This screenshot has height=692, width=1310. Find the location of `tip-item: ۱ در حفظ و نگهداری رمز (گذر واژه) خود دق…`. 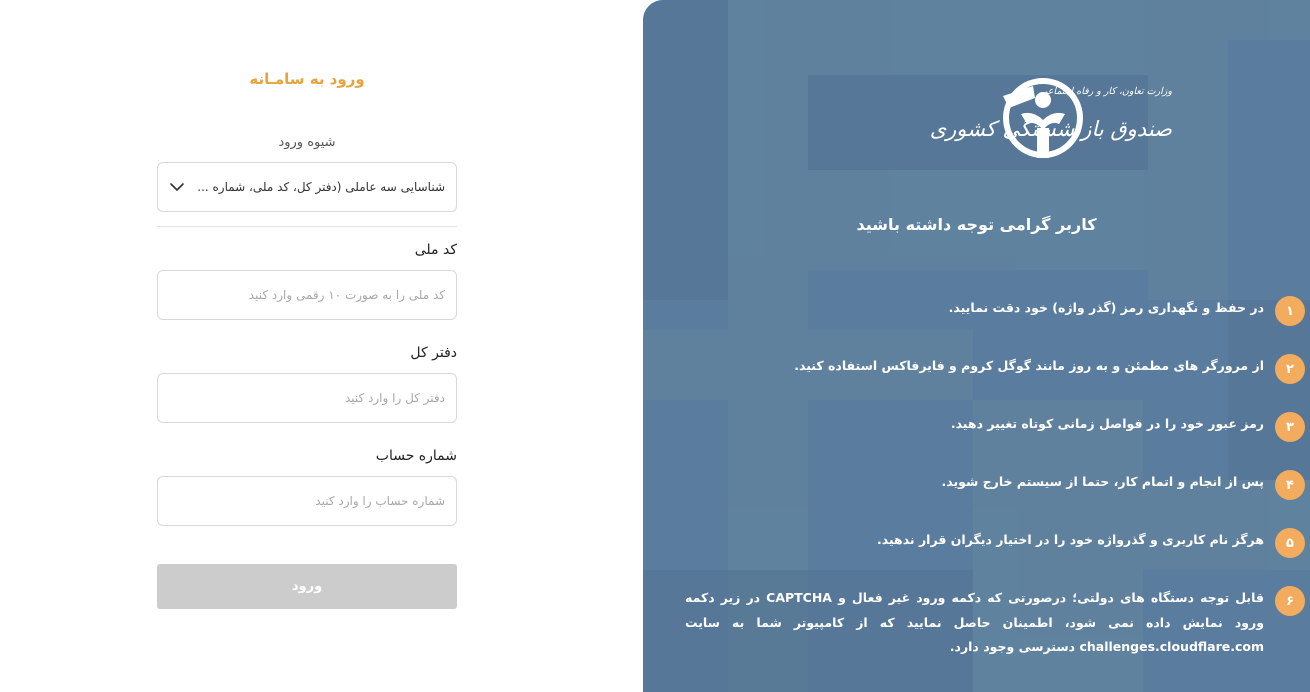

tip-item: ۱ در حفظ و نگهداری رمز (گذر واژه) خود دق… is located at coordinates (995, 311).